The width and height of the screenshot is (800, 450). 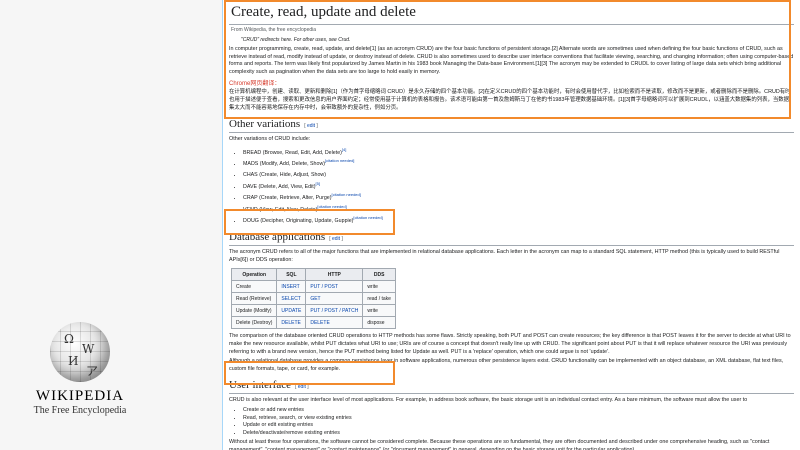 I want to click on table-header-row: Operation SQL HTTP DDS, so click(x=313, y=275).